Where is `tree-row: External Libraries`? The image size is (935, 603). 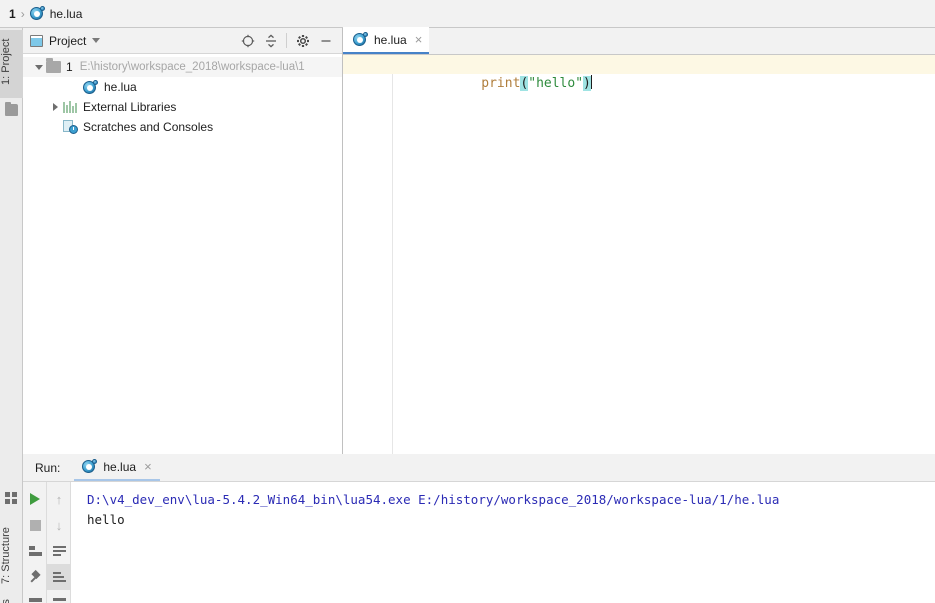 tree-row: External Libraries is located at coordinates (182, 107).